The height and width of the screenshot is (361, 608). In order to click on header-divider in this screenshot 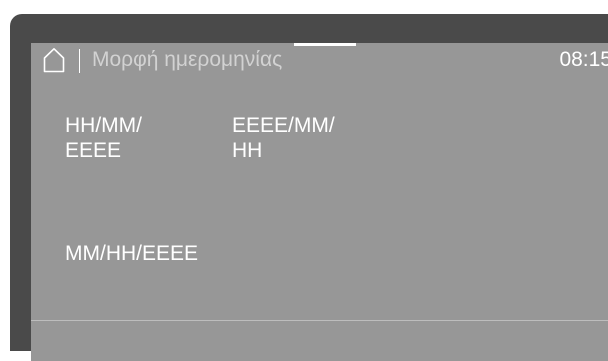, I will do `click(79, 61)`.